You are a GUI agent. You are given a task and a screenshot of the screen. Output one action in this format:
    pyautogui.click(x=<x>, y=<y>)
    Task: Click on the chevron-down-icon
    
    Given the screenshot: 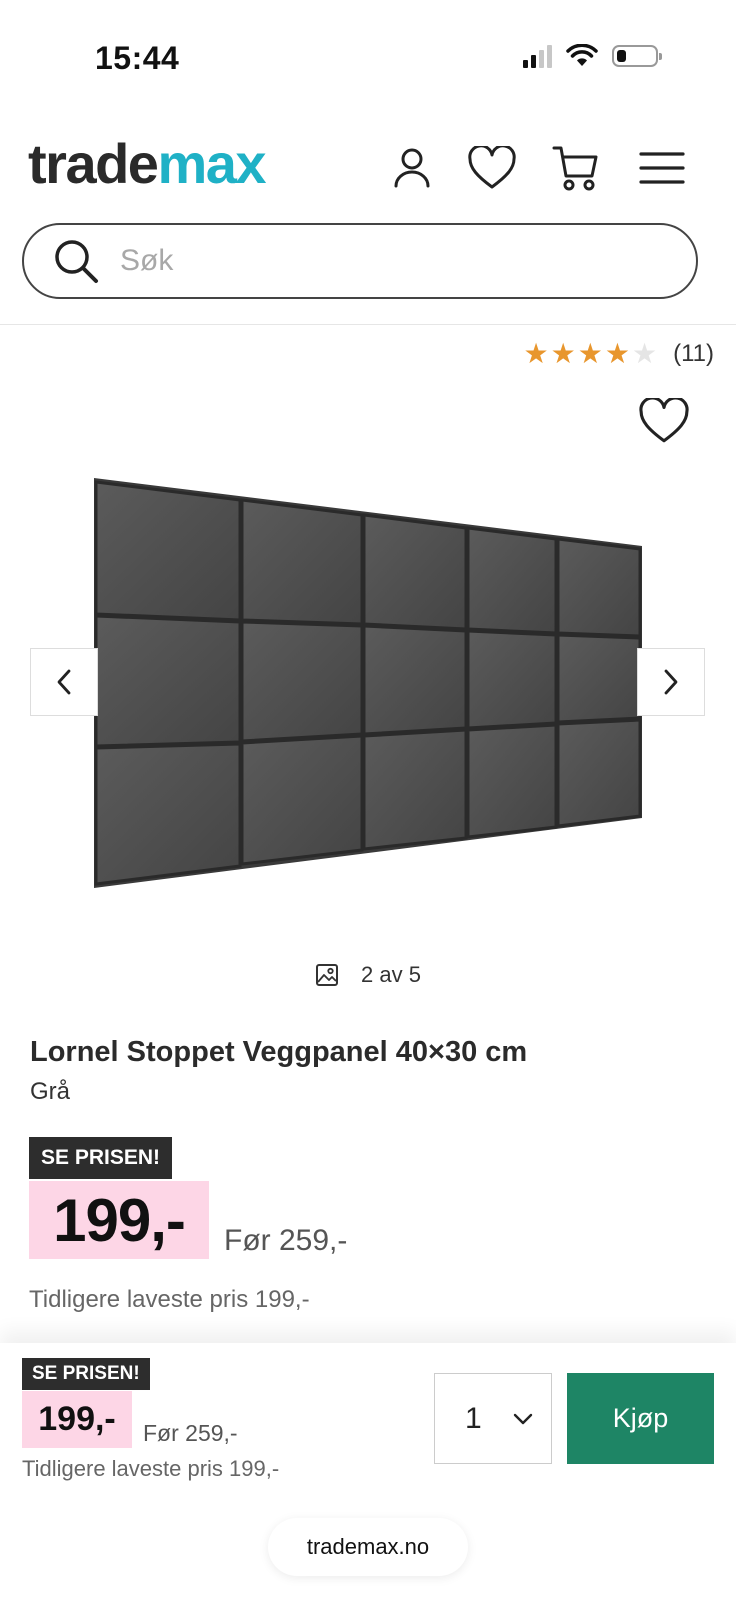 What is the action you would take?
    pyautogui.click(x=523, y=1418)
    